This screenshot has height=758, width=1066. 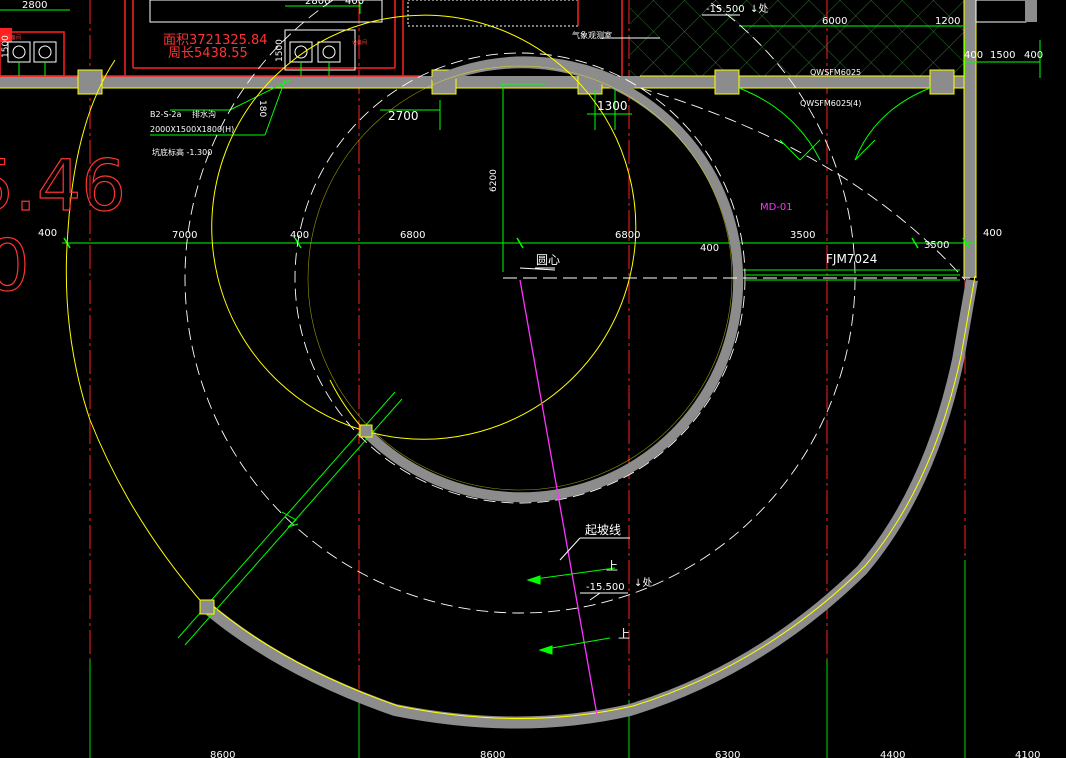 I want to click on elevation-mid: -15.500, so click(x=605, y=587).